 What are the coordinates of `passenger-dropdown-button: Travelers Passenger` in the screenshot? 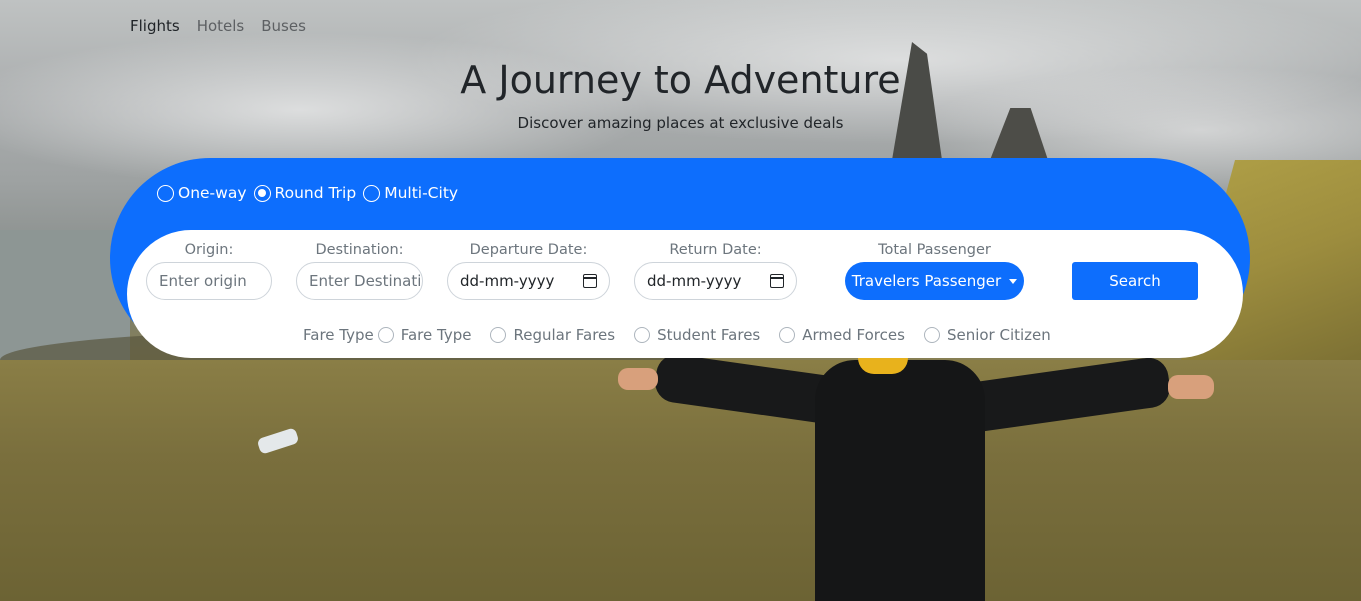 It's located at (934, 281).